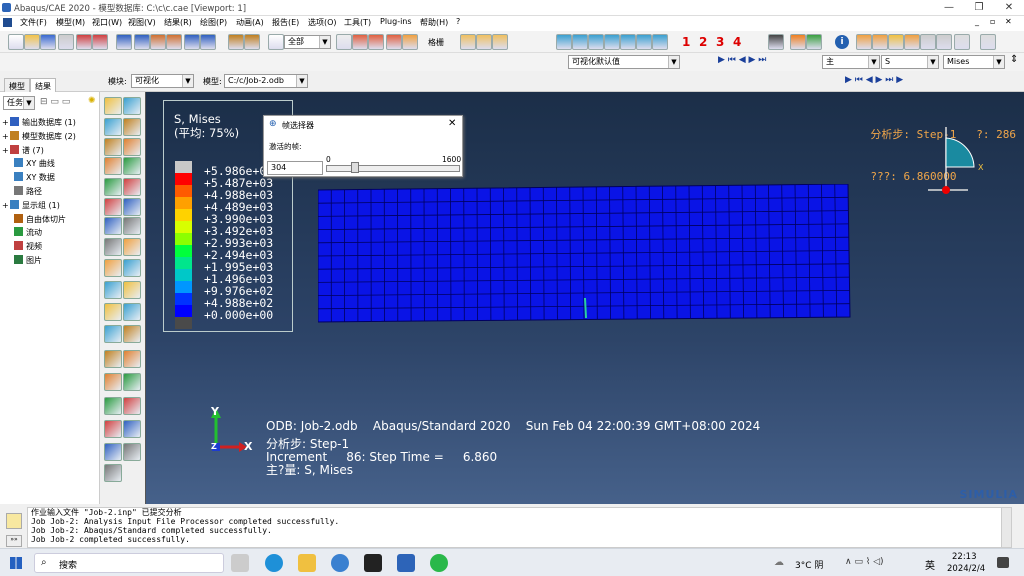 Image resolution: width=1024 pixels, height=576 pixels. Describe the element at coordinates (32, 42) in the screenshot. I see `open-icon` at that location.